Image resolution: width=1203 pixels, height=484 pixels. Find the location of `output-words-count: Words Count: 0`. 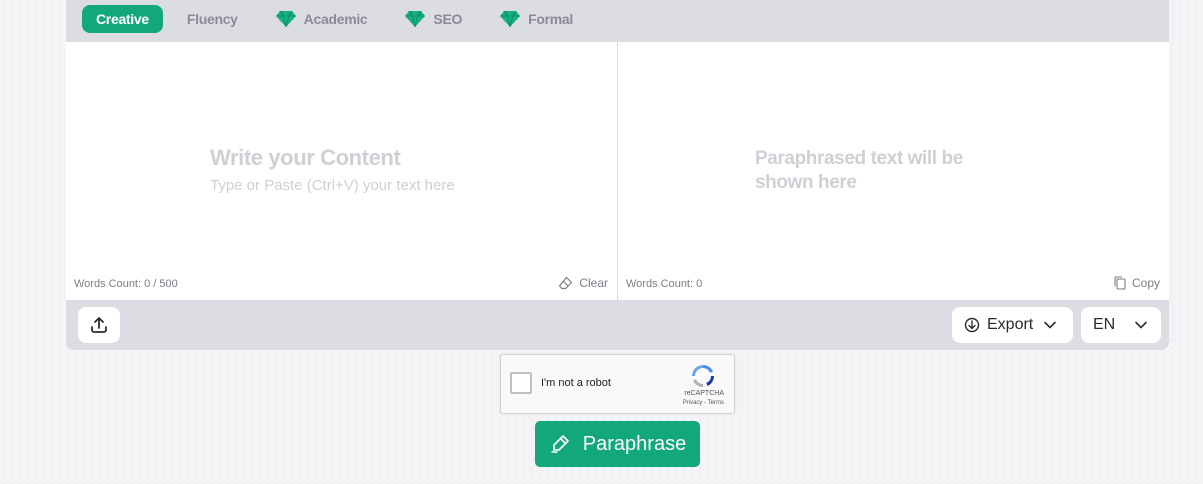

output-words-count: Words Count: 0 is located at coordinates (664, 284).